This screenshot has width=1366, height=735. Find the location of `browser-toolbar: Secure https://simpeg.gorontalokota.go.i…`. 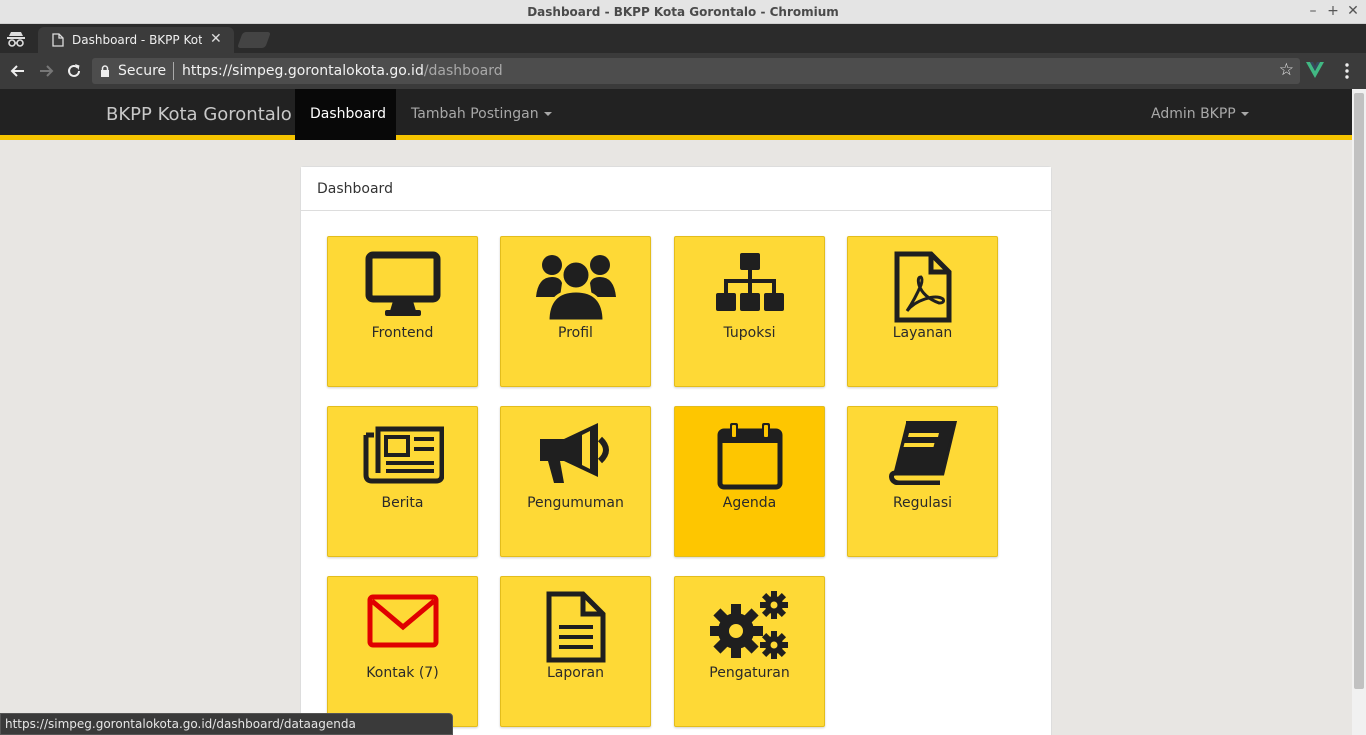

browser-toolbar: Secure https://simpeg.gorontalokota.go.i… is located at coordinates (683, 71).